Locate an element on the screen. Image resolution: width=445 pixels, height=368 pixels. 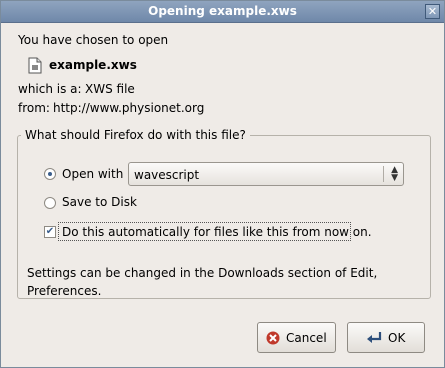
from-label: from: is located at coordinates (34, 108).